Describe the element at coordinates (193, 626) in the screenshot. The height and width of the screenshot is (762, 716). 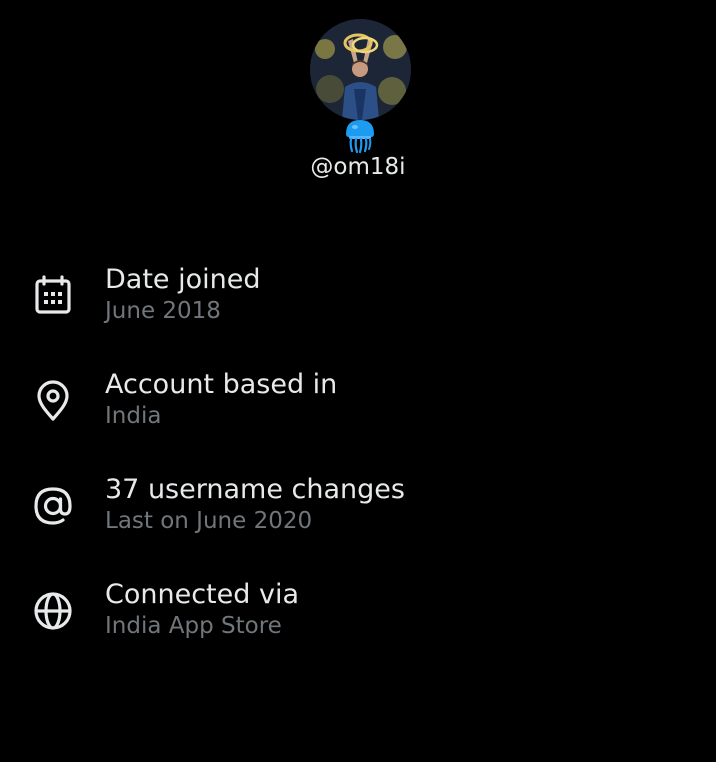
I see `info-subtitle: India App Store` at that location.